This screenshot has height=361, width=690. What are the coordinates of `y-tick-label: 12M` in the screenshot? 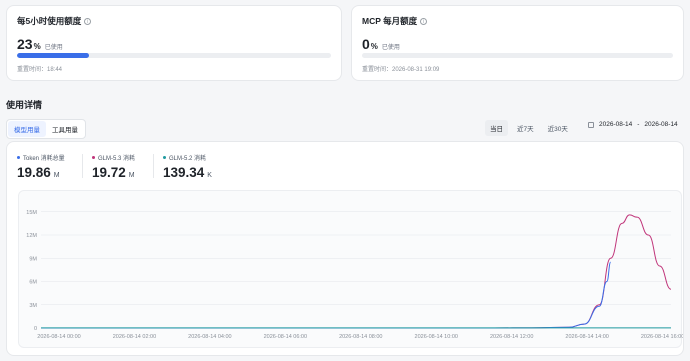 It's located at (31, 236).